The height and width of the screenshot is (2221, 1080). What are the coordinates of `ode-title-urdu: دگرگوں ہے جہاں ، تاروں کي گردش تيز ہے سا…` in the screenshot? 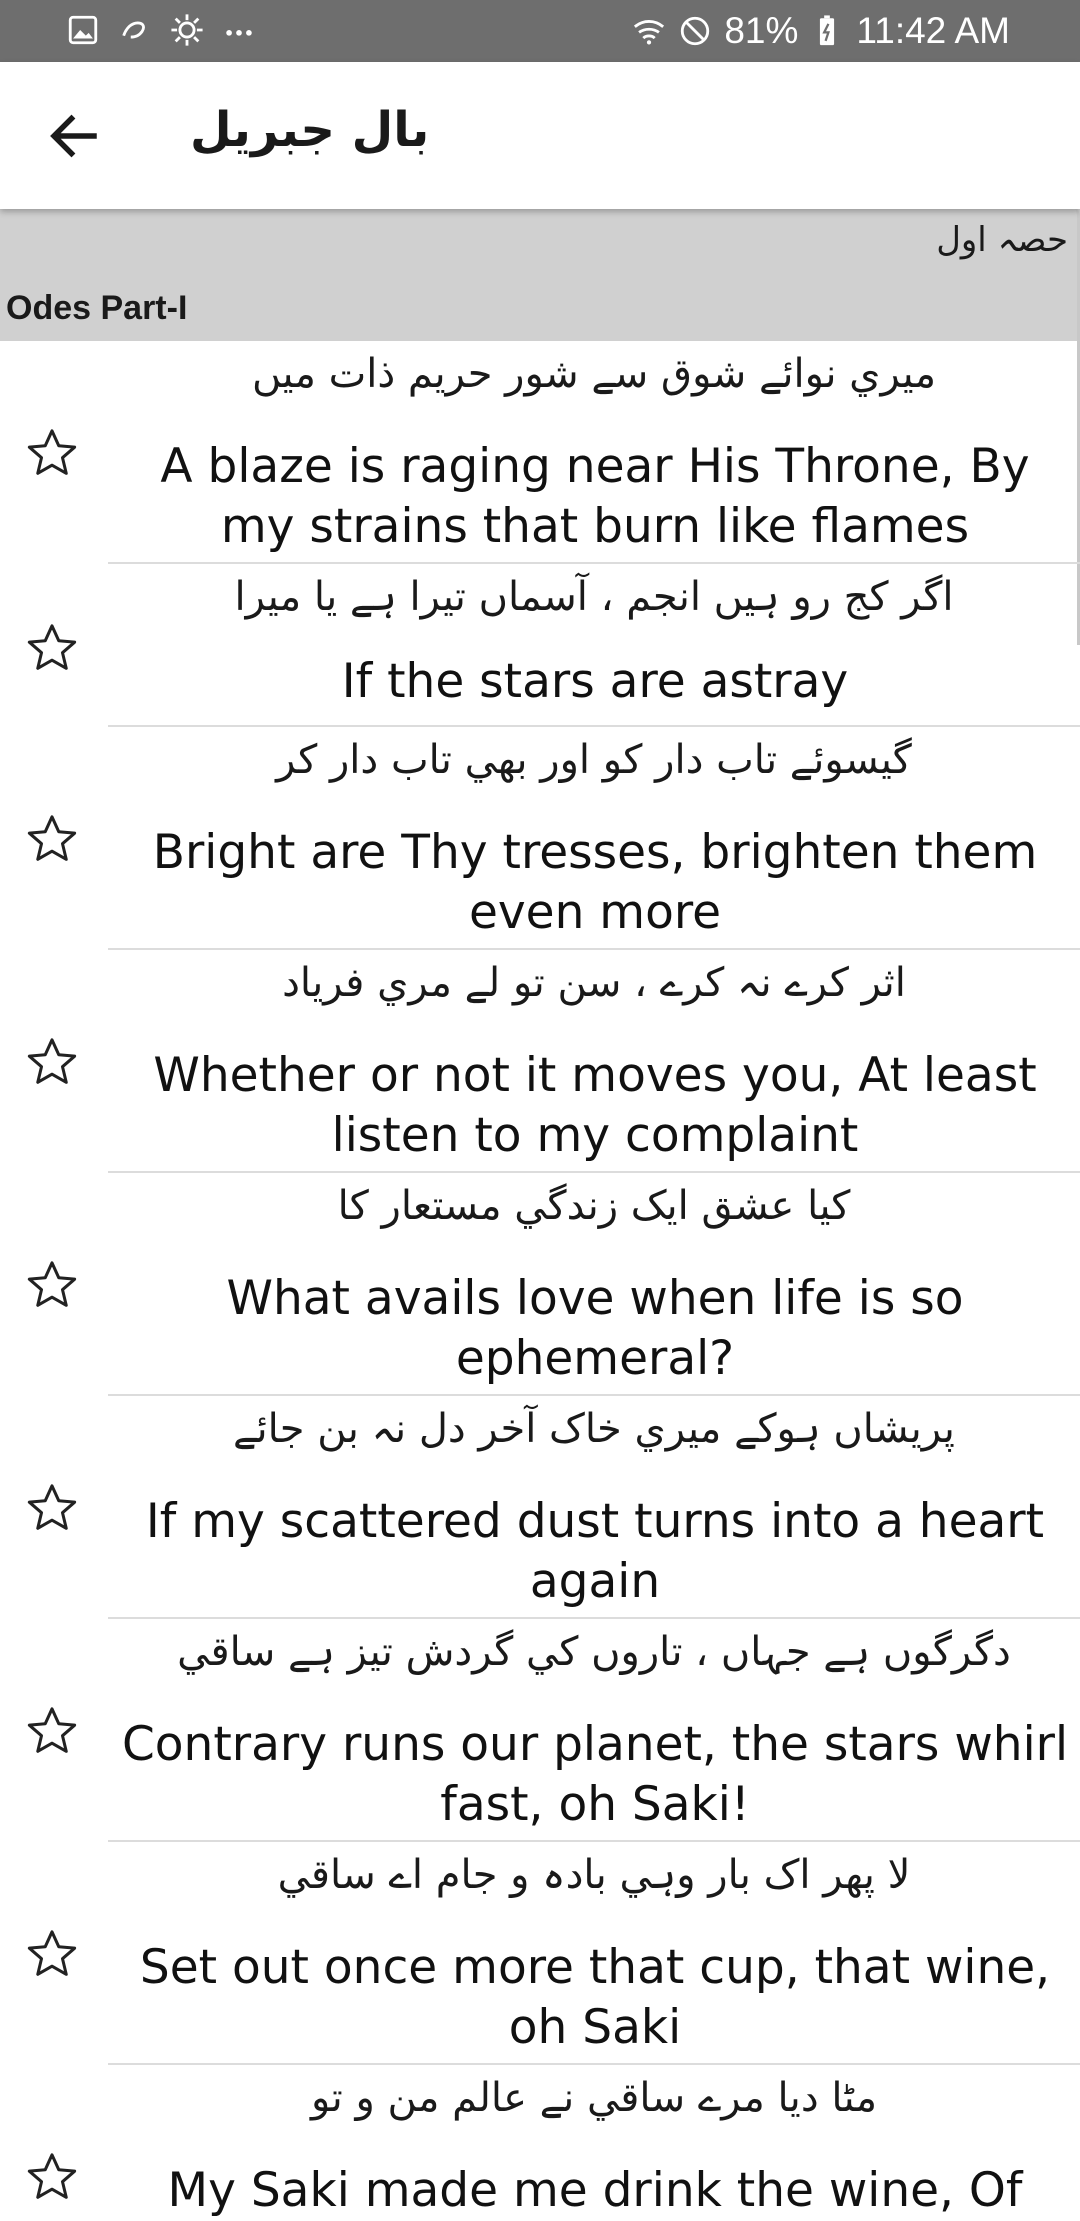 It's located at (594, 1652).